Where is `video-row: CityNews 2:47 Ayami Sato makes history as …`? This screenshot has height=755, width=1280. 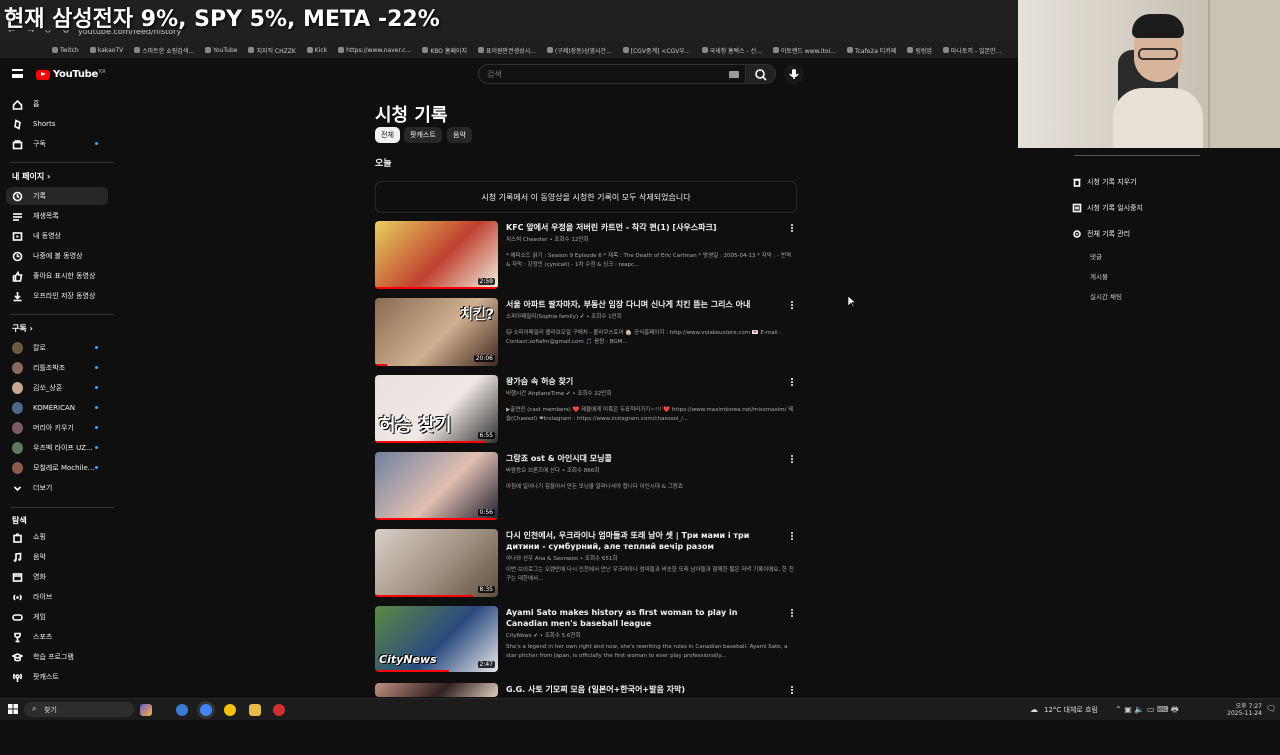 video-row: CityNews 2:47 Ayami Sato makes history as … is located at coordinates (586, 642).